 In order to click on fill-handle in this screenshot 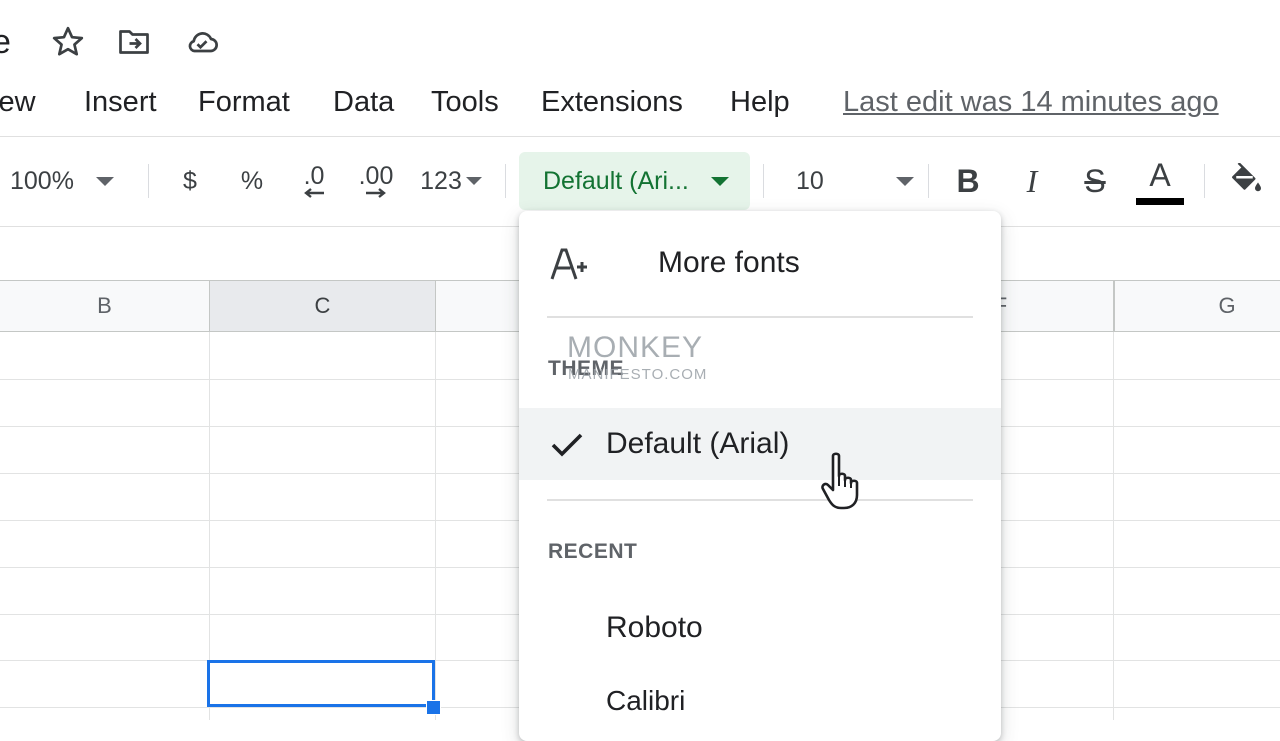, I will do `click(433, 707)`.